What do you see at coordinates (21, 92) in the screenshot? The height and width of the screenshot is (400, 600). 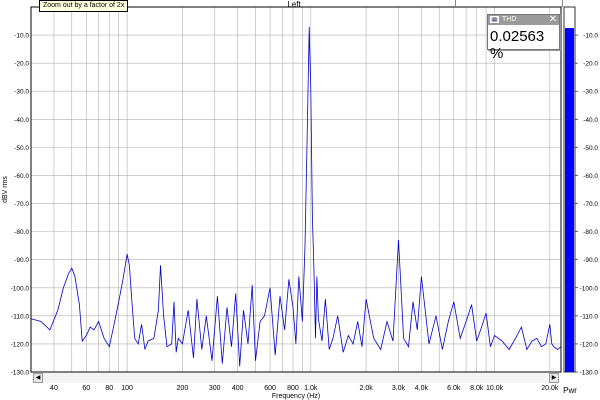 I see `y-tick-label: -30.0` at bounding box center [21, 92].